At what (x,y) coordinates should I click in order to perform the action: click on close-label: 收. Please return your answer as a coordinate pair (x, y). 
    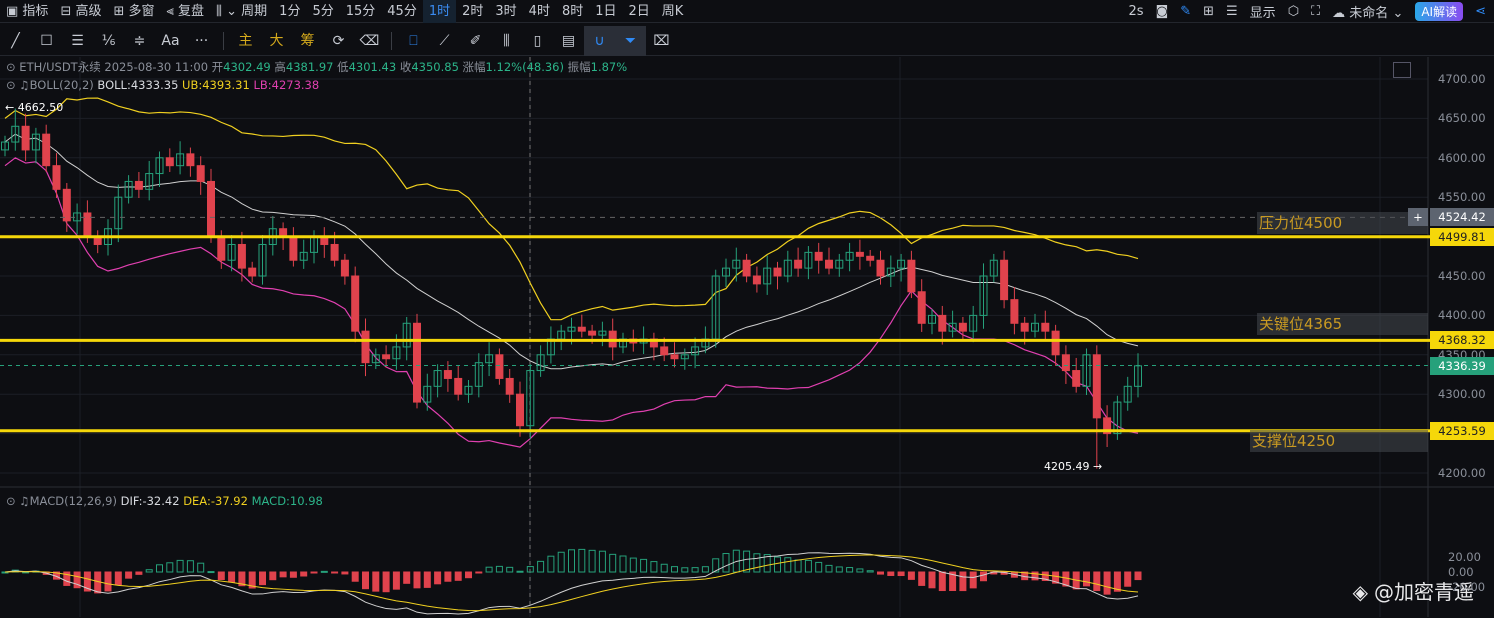
    Looking at the image, I should click on (405, 67).